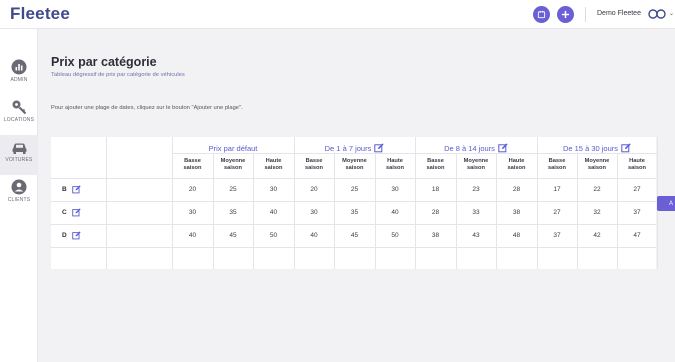 Image resolution: width=675 pixels, height=362 pixels. Describe the element at coordinates (354, 148) in the screenshot. I see `group-header: De 1 à 7 jours` at that location.